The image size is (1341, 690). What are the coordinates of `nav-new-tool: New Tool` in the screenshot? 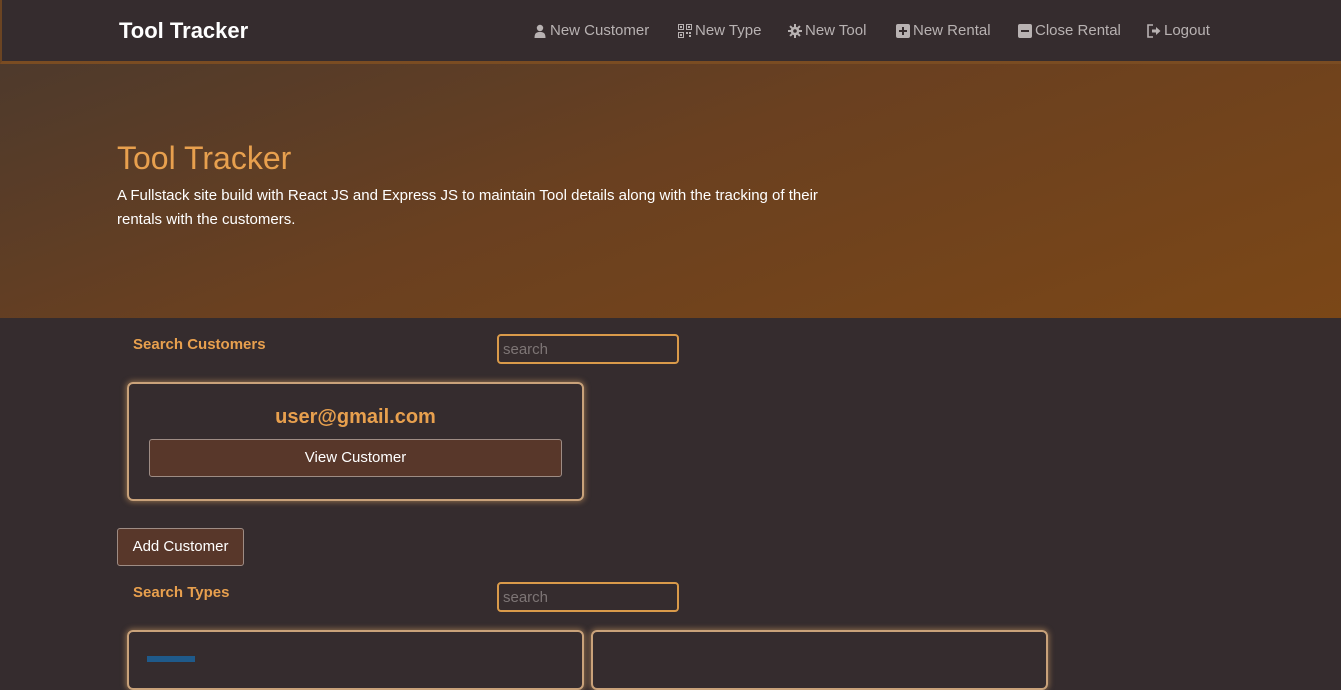 It's located at (827, 30).